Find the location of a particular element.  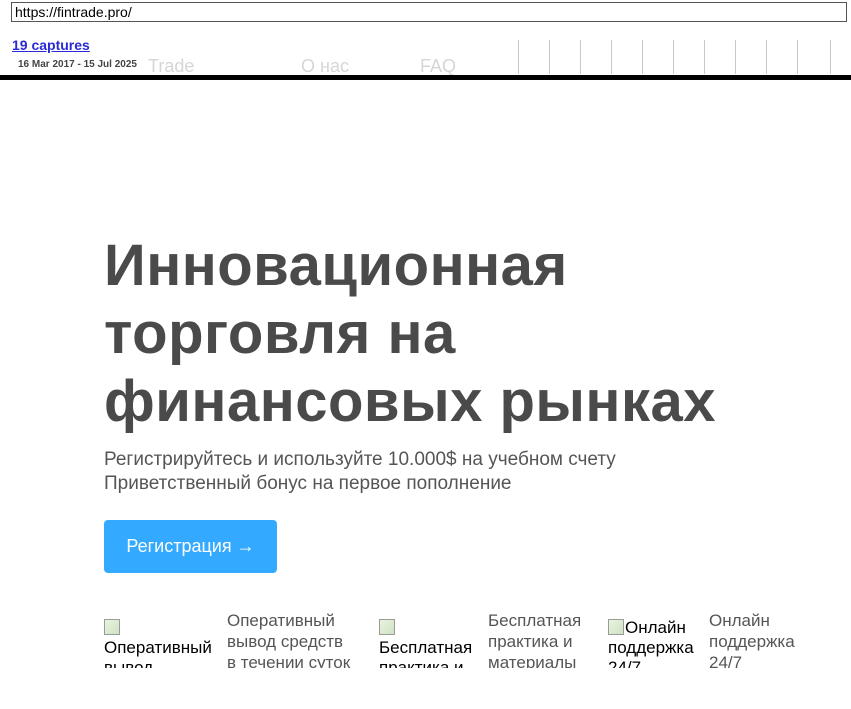

hero-title-line: Инновационная is located at coordinates (336, 265).